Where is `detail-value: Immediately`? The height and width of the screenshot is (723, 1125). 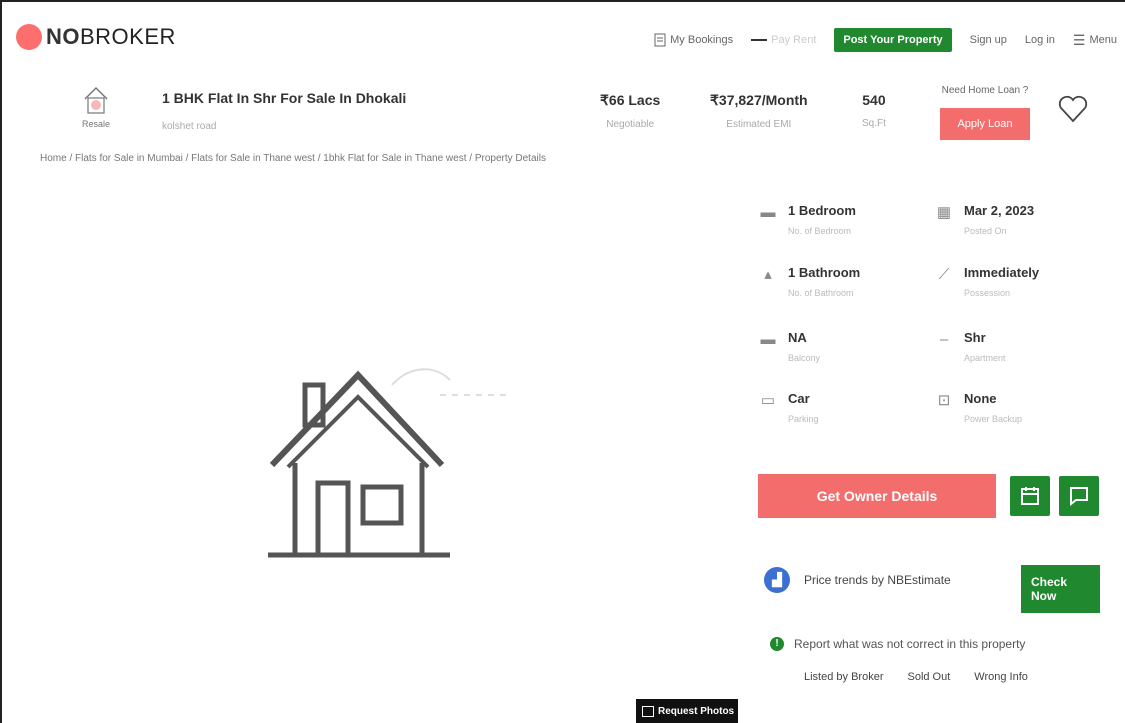
detail-value: Immediately is located at coordinates (1002, 272).